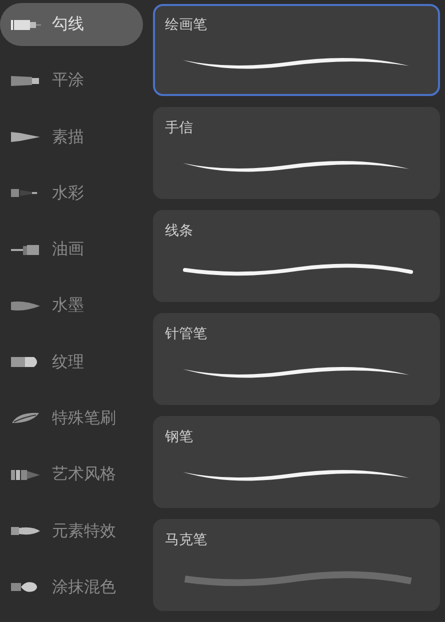  I want to click on brush-card: 绘画笔, so click(296, 50).